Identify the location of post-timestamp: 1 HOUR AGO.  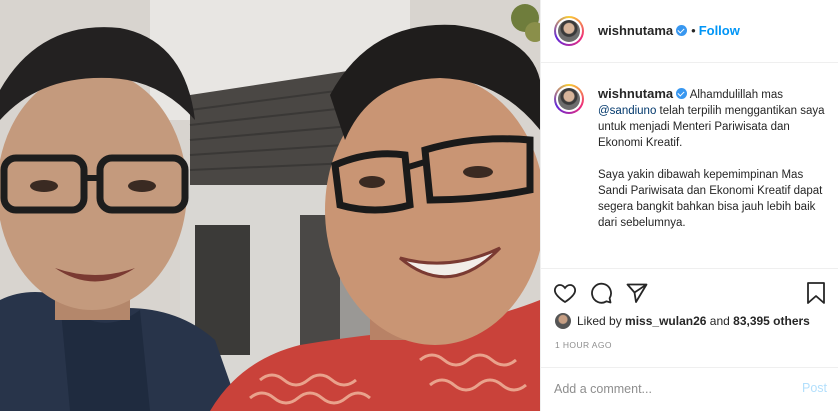
(583, 345).